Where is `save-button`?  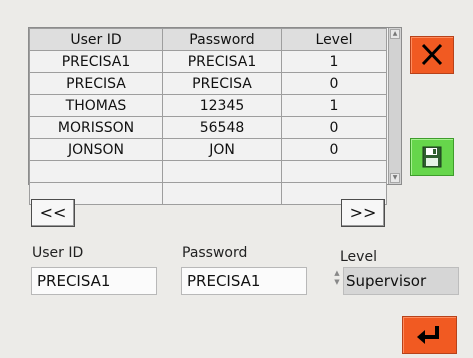 save-button is located at coordinates (432, 157).